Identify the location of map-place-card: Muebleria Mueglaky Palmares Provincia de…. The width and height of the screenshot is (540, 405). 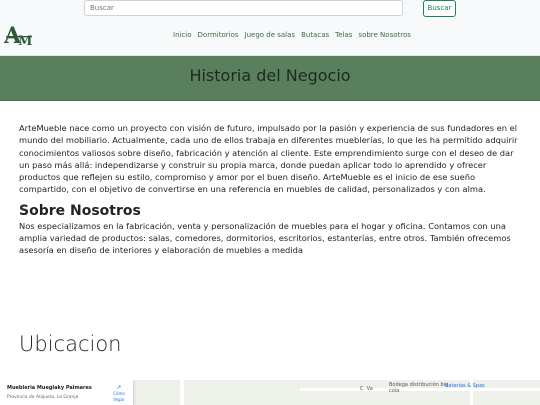
(66, 392).